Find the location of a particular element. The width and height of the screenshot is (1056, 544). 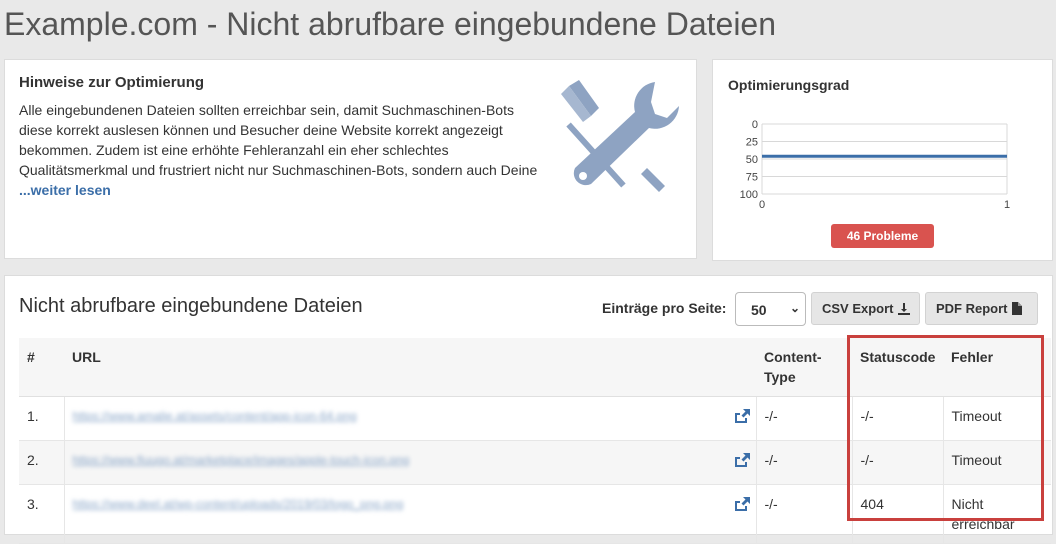

pdf-report-button: PDF Report is located at coordinates (981, 308).